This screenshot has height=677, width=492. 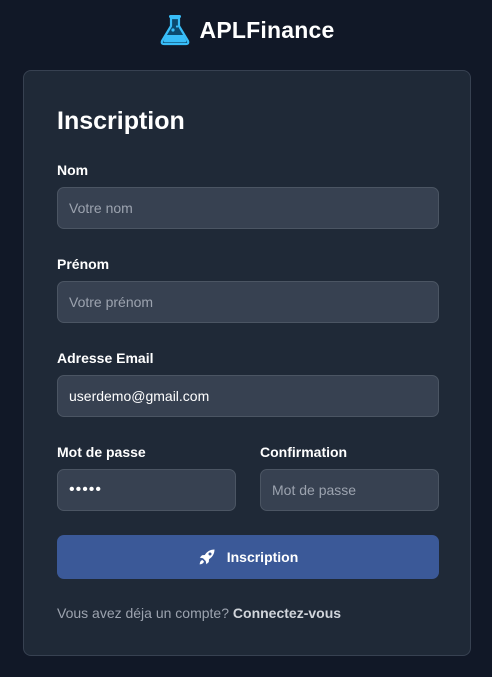 I want to click on brand-header: APLFinance, so click(x=246, y=30).